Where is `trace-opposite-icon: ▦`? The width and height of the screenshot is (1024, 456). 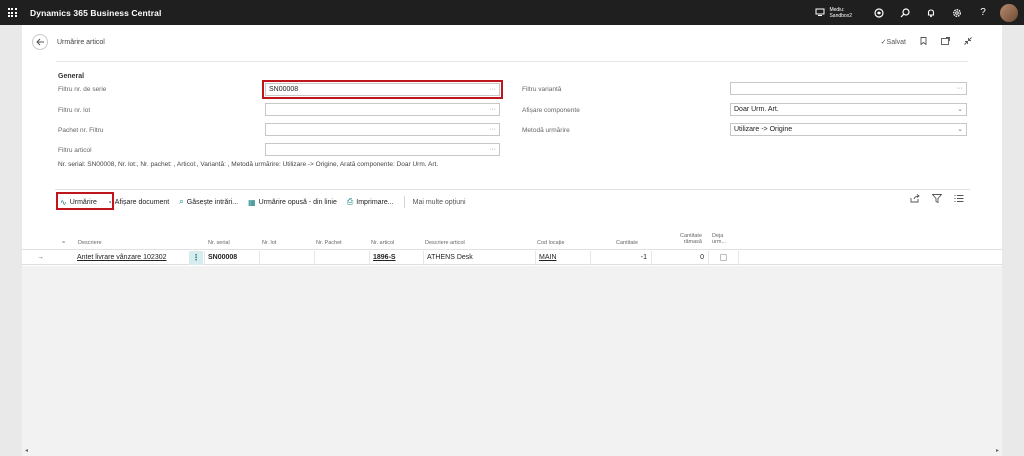
trace-opposite-icon: ▦ is located at coordinates (252, 202).